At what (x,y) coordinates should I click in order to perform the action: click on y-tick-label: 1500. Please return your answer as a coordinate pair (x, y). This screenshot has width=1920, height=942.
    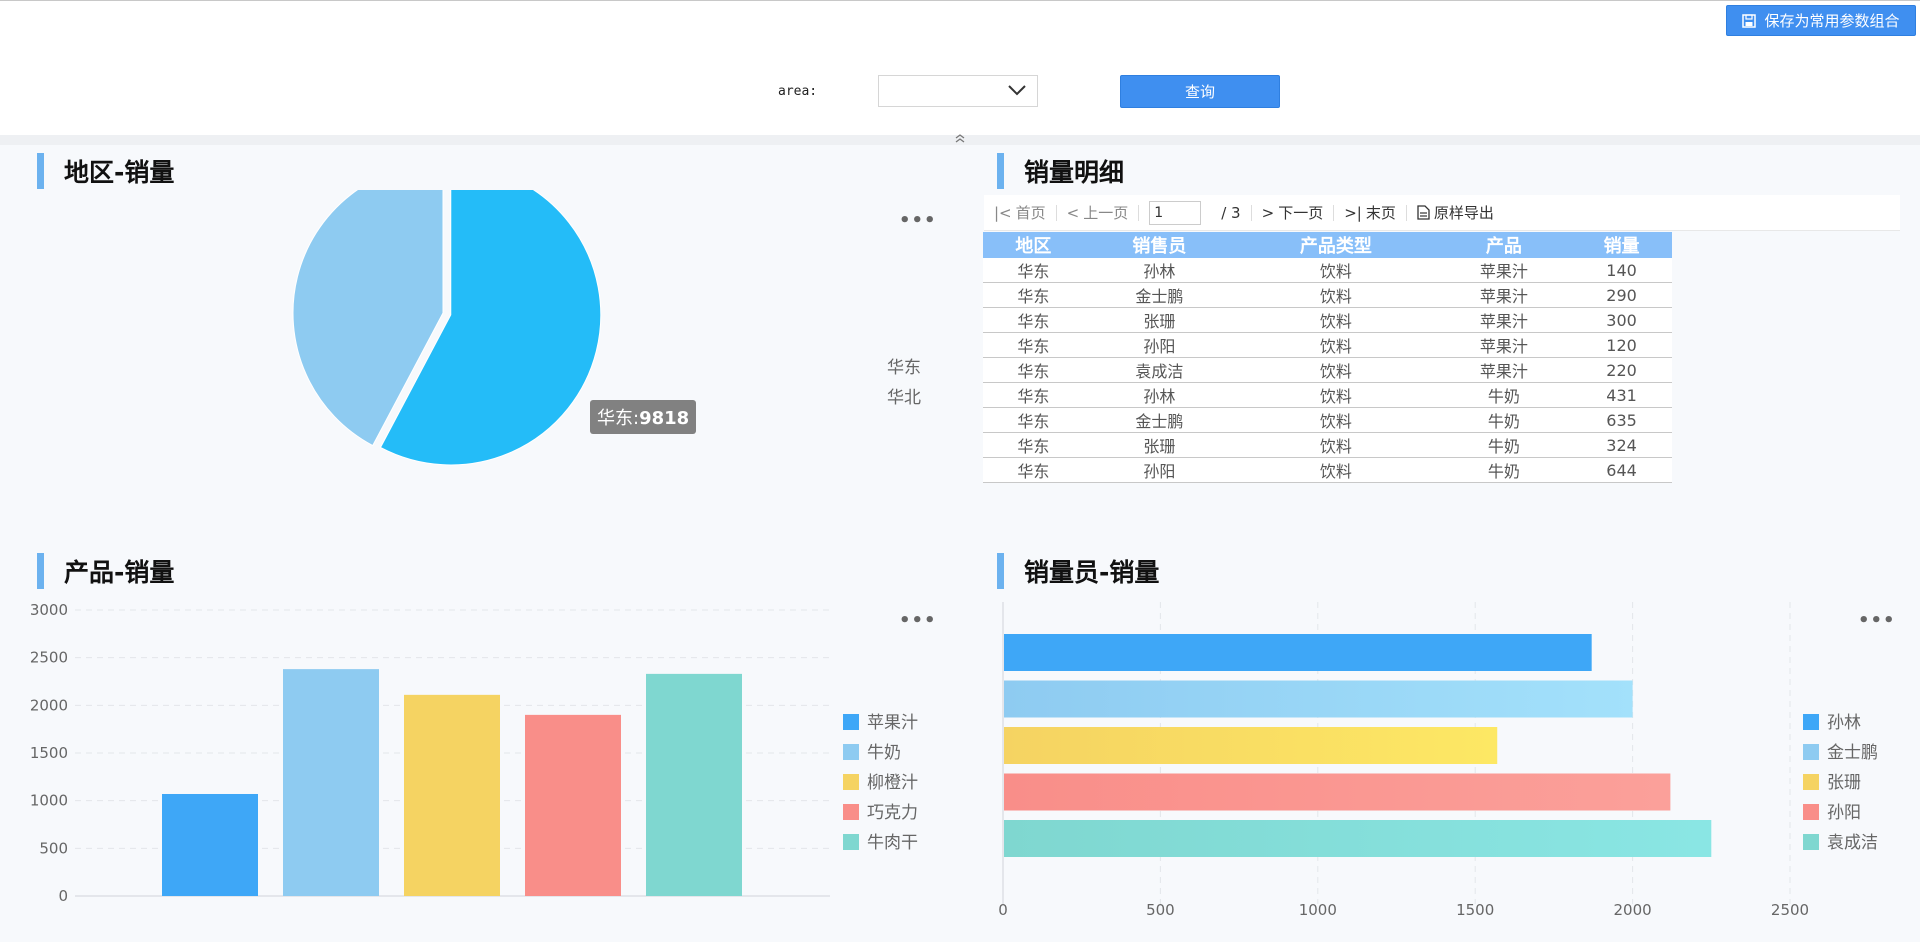
    Looking at the image, I should click on (49, 753).